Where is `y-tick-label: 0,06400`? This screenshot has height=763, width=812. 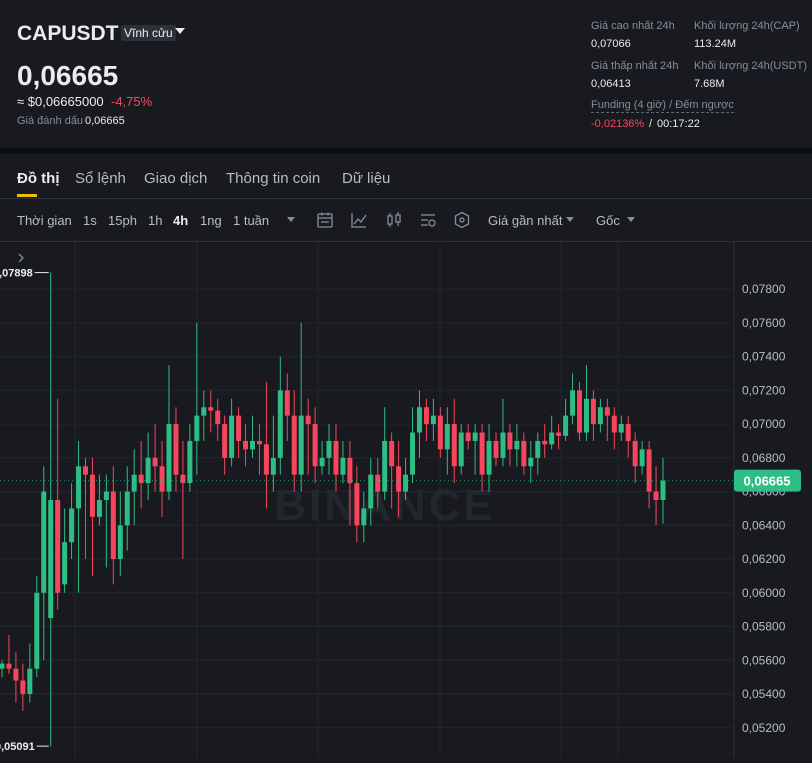 y-tick-label: 0,06400 is located at coordinates (764, 525).